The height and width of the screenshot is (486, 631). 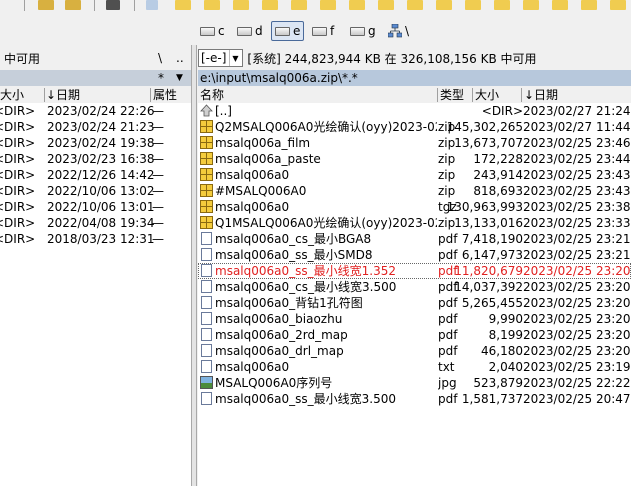 I want to click on item-date: 2023/02/25 23:20, so click(x=577, y=351).